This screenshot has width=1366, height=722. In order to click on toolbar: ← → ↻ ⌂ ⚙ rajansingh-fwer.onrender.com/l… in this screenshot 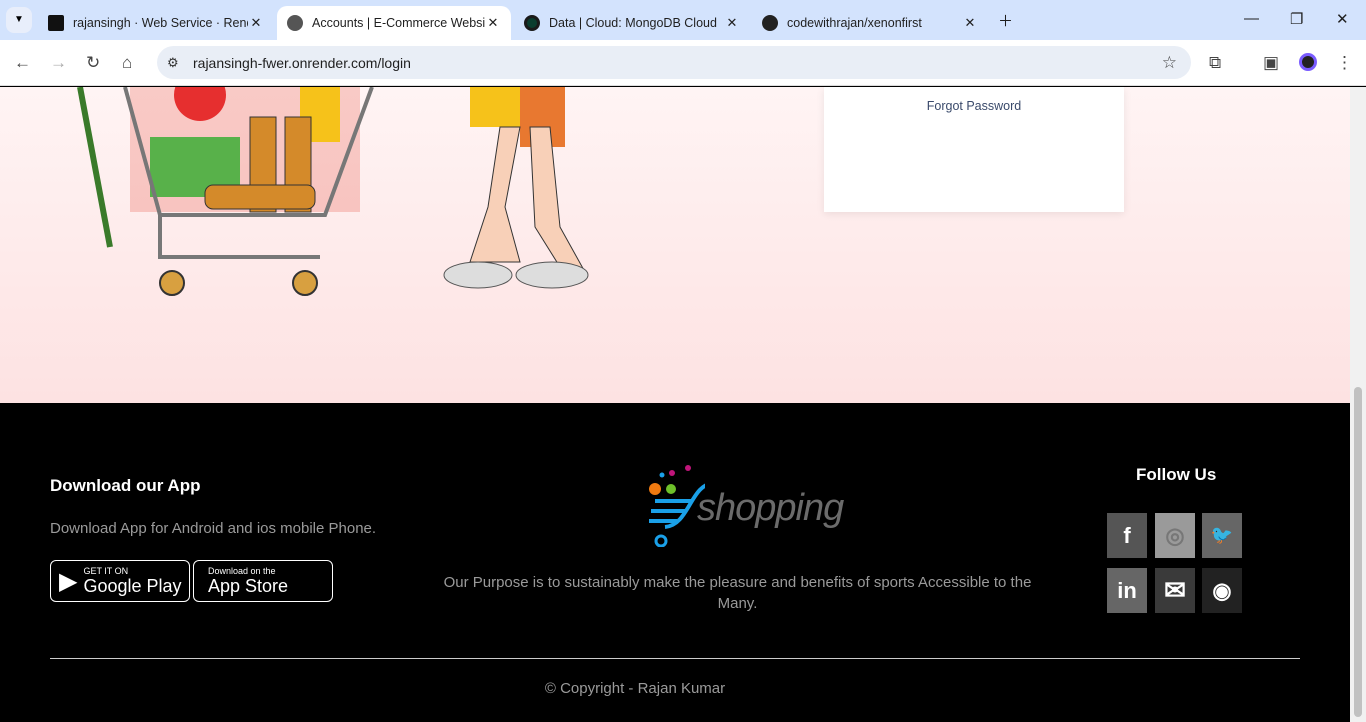, I will do `click(683, 63)`.